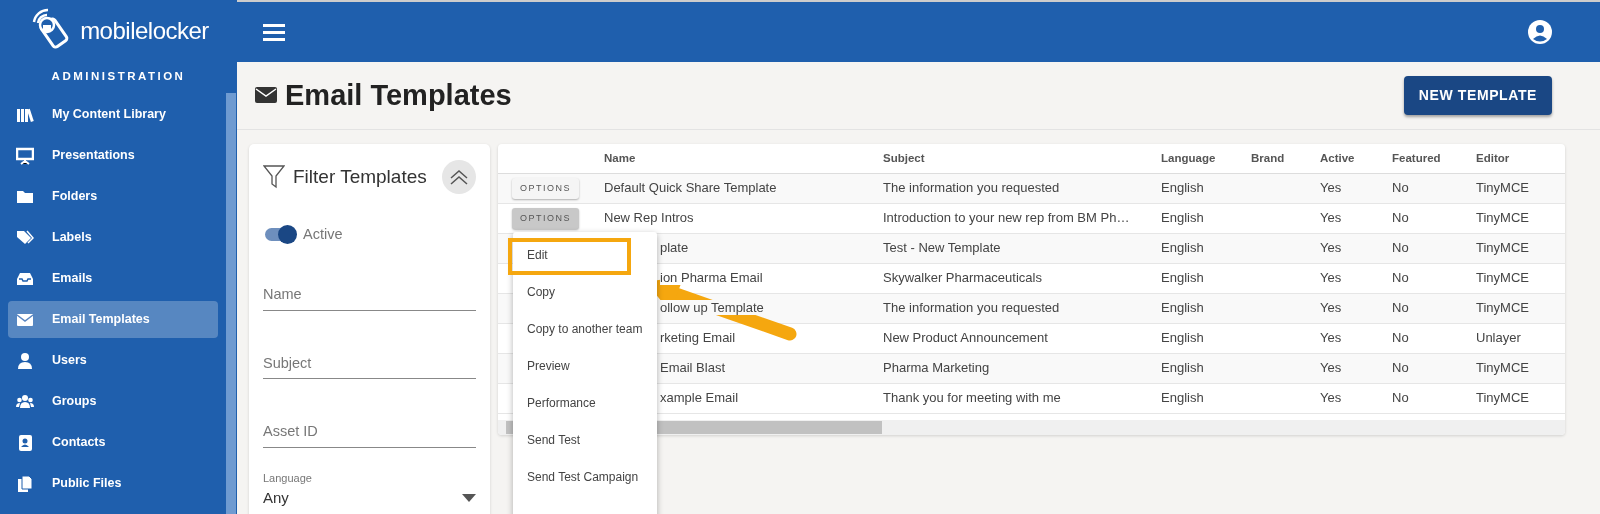  Describe the element at coordinates (936, 368) in the screenshot. I see `table-cell: Pharma Marketing` at that location.